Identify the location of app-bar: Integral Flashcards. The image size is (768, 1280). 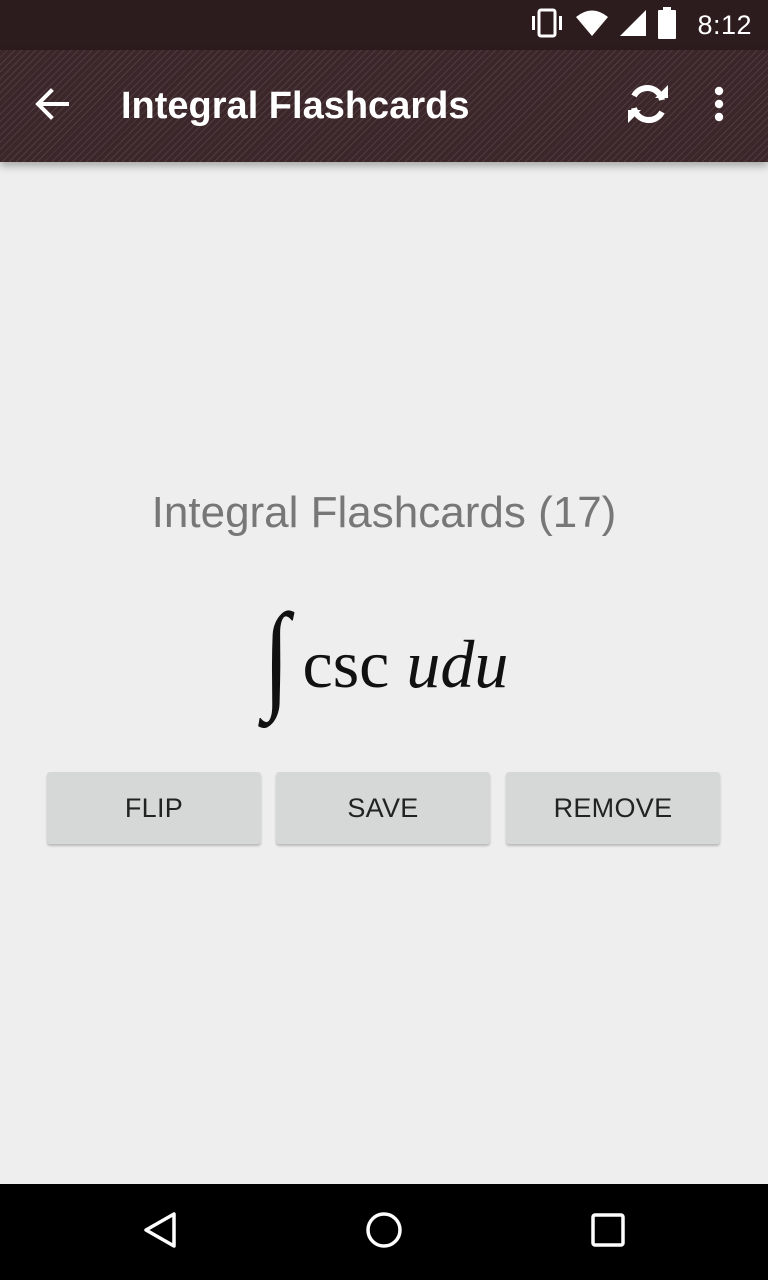
(384, 106).